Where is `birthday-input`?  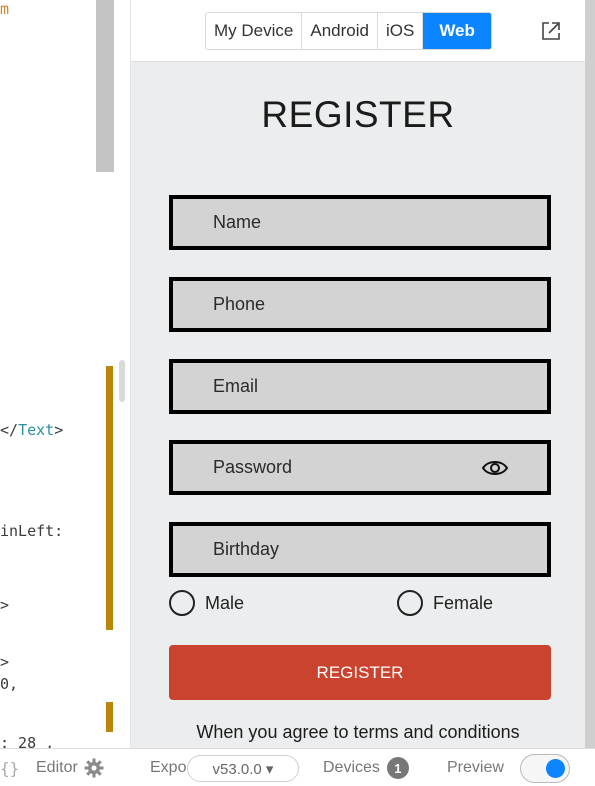 birthday-input is located at coordinates (360, 549).